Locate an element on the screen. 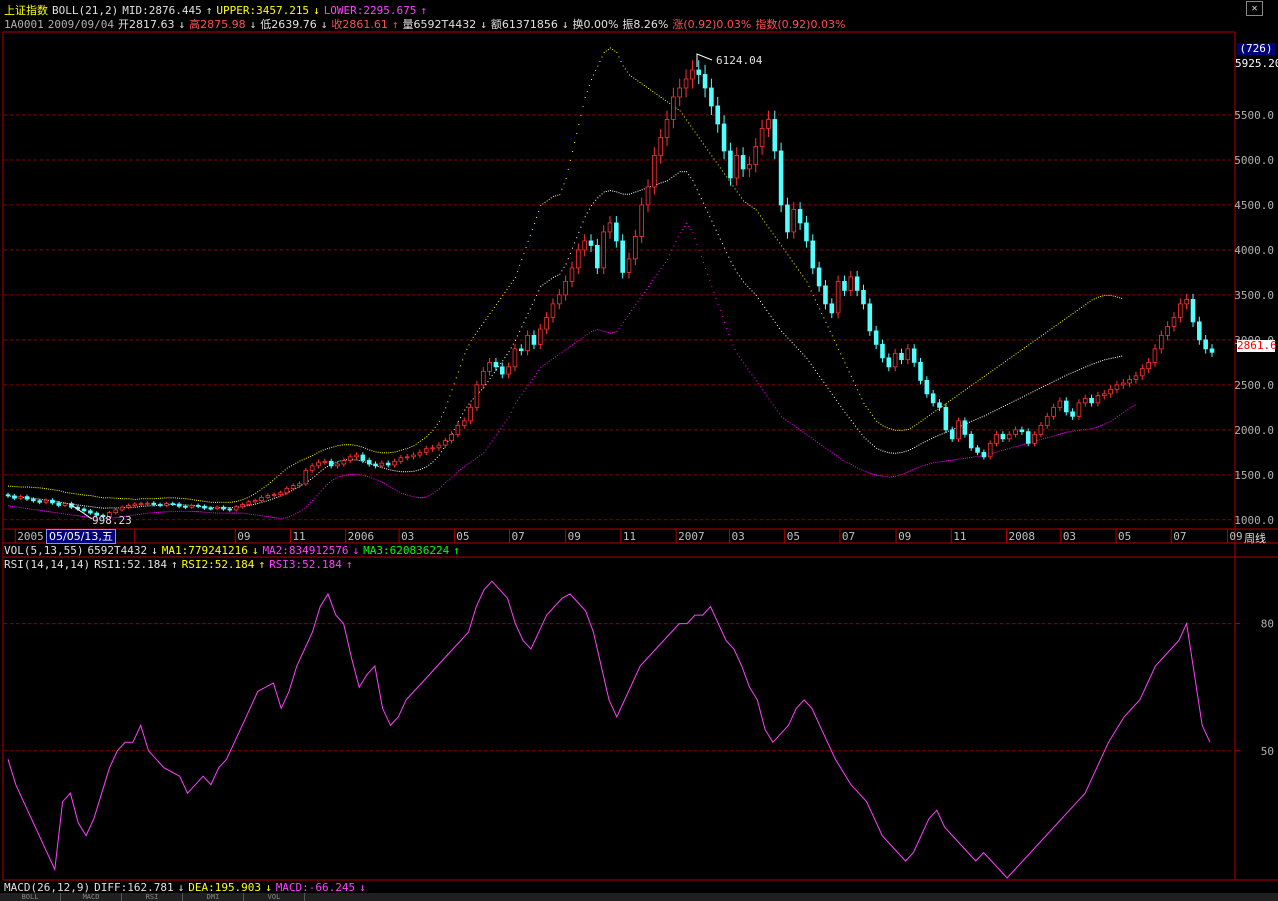 This screenshot has height=901, width=1278. up-arrow-icon: ↑ is located at coordinates (349, 564).